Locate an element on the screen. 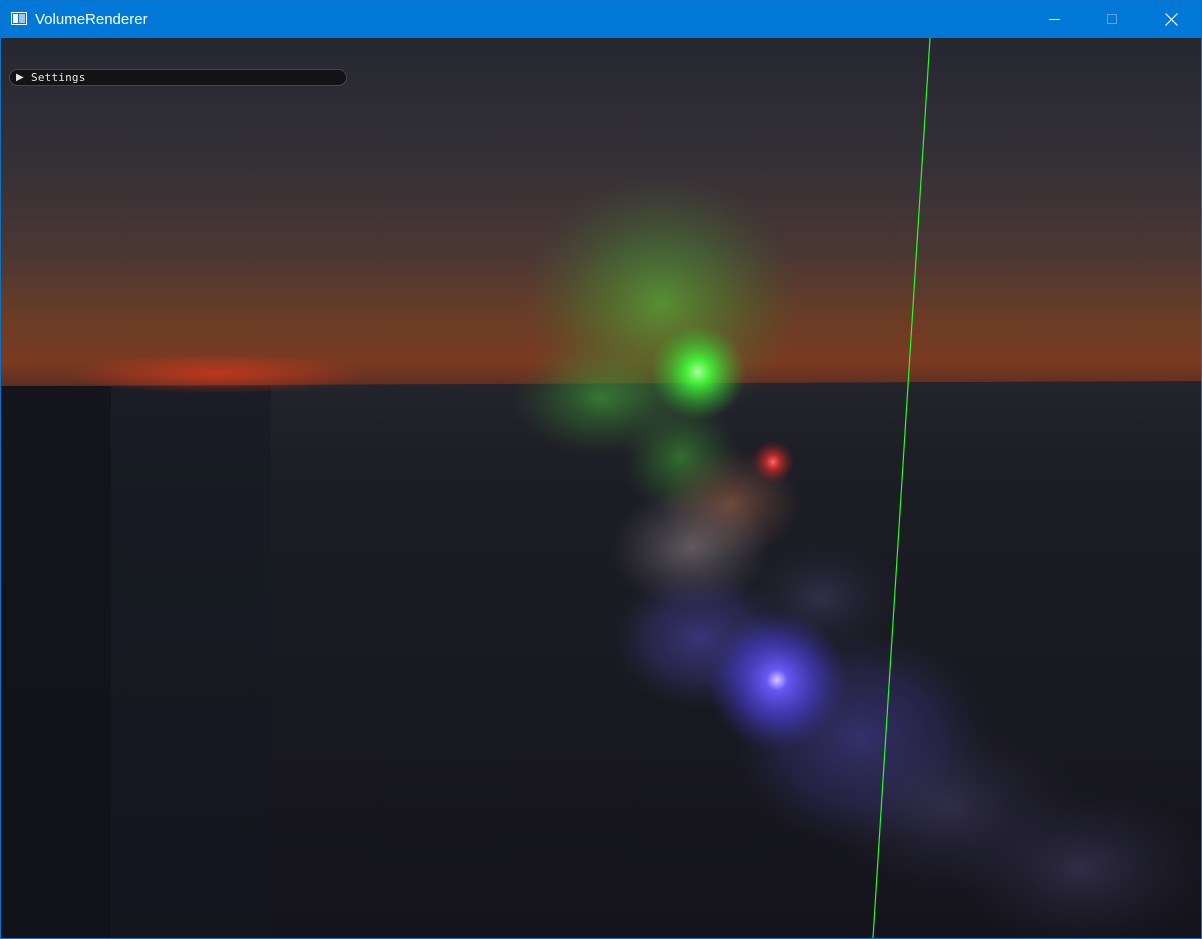 The width and height of the screenshot is (1202, 939). settings-collapsing-header: ▶ Settings is located at coordinates (178, 77).